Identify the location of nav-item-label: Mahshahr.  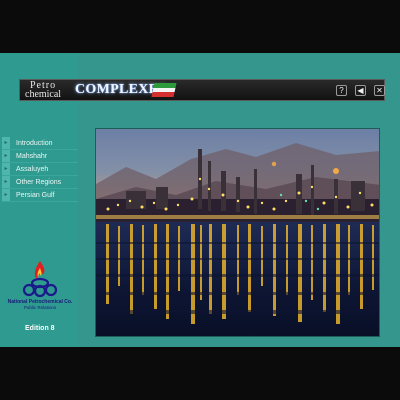
(32, 156).